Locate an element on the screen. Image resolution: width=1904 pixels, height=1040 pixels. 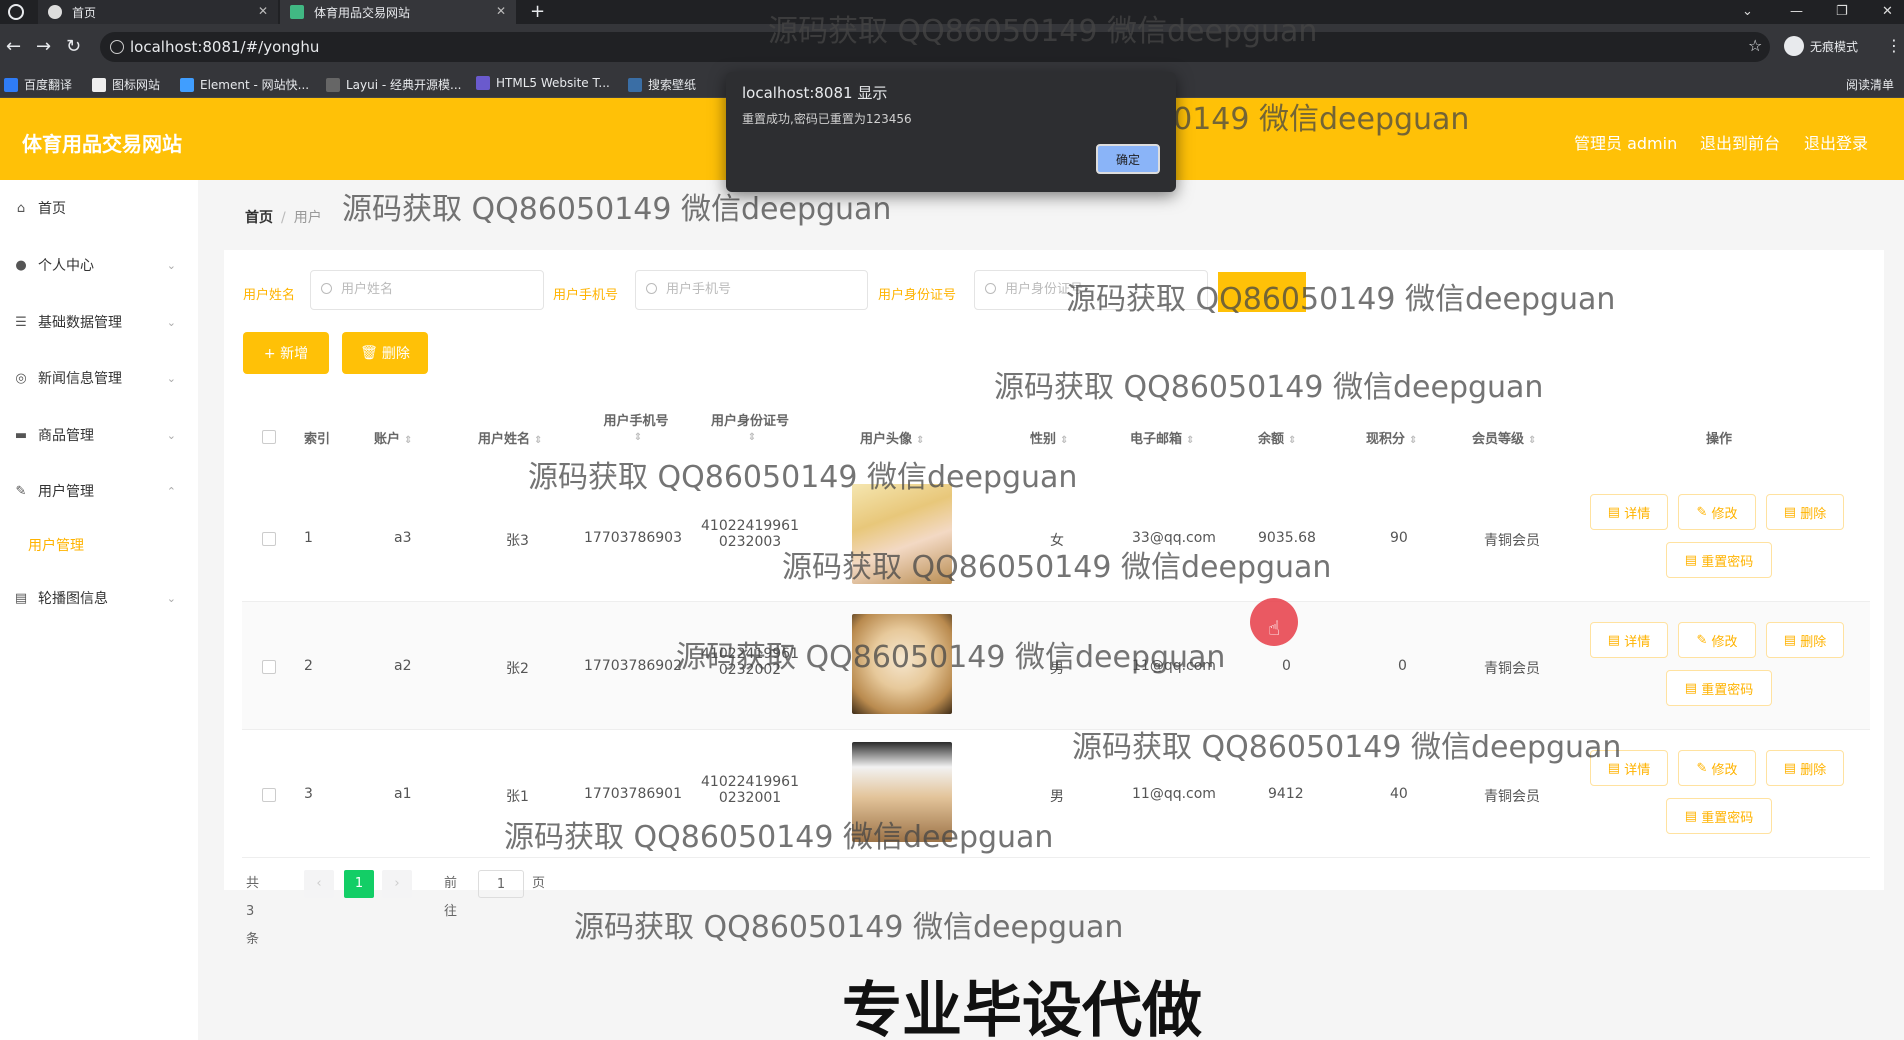
sidebar-item-news: ◎ 新闻信息管理 ⌄ is located at coordinates (99, 378).